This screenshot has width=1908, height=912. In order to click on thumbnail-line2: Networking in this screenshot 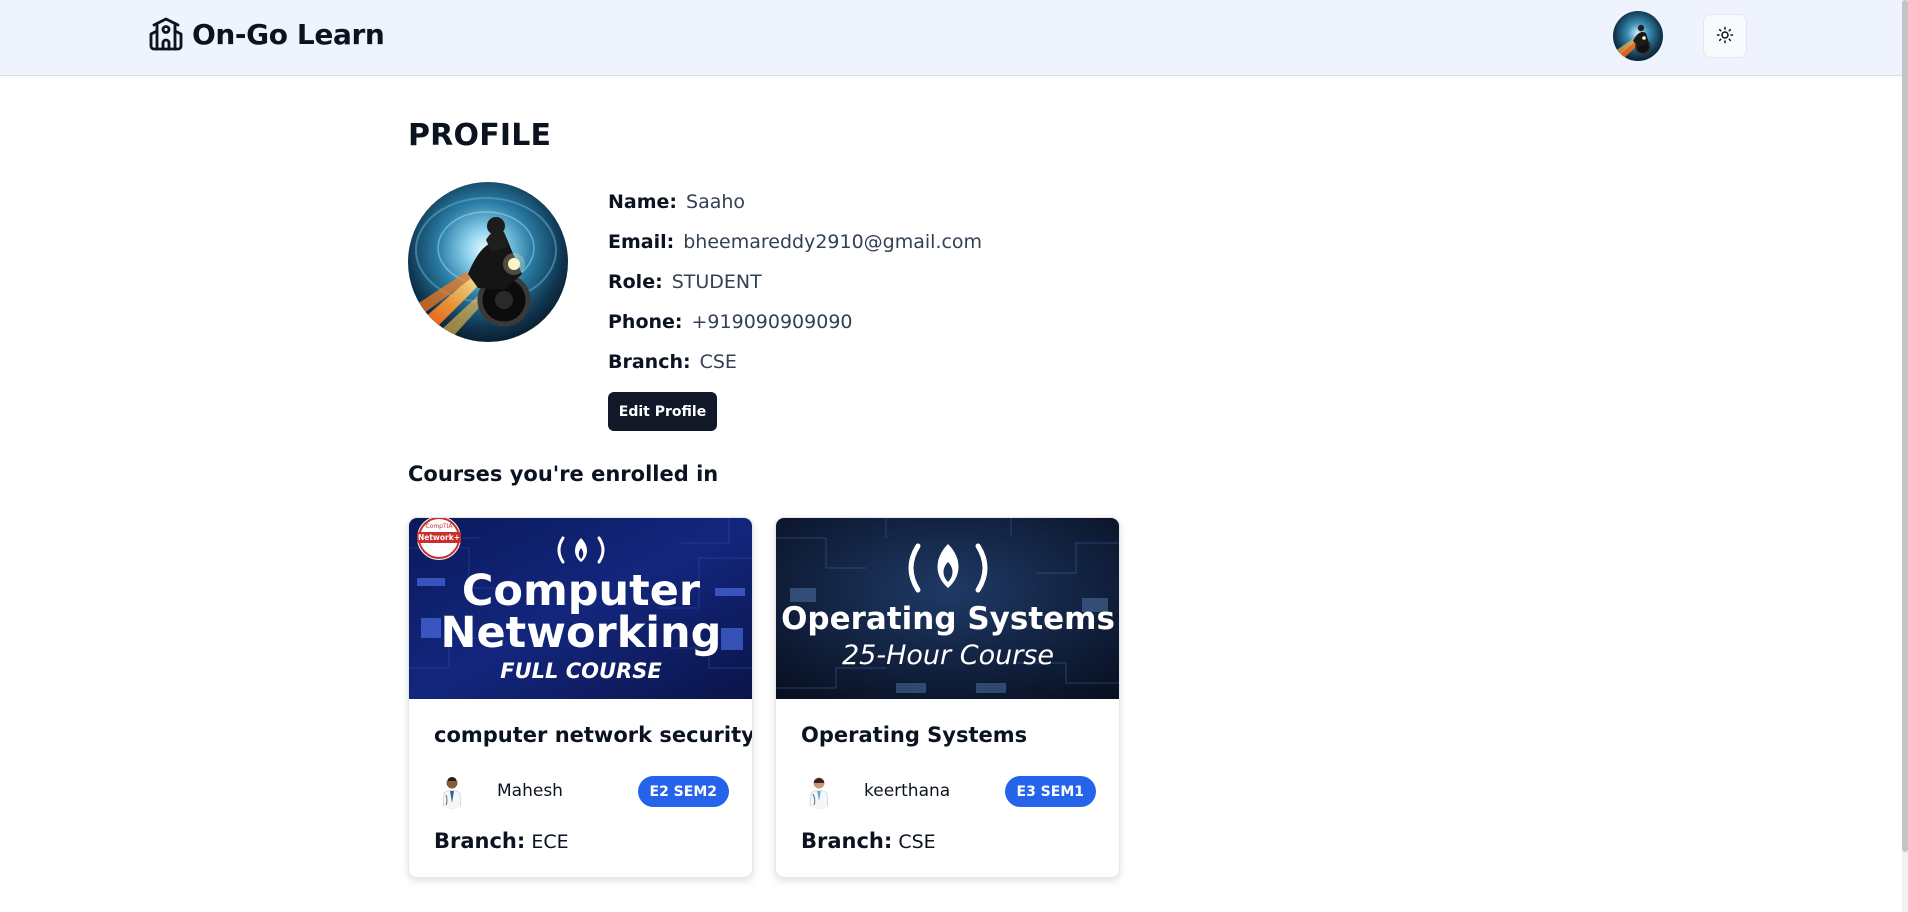, I will do `click(581, 633)`.